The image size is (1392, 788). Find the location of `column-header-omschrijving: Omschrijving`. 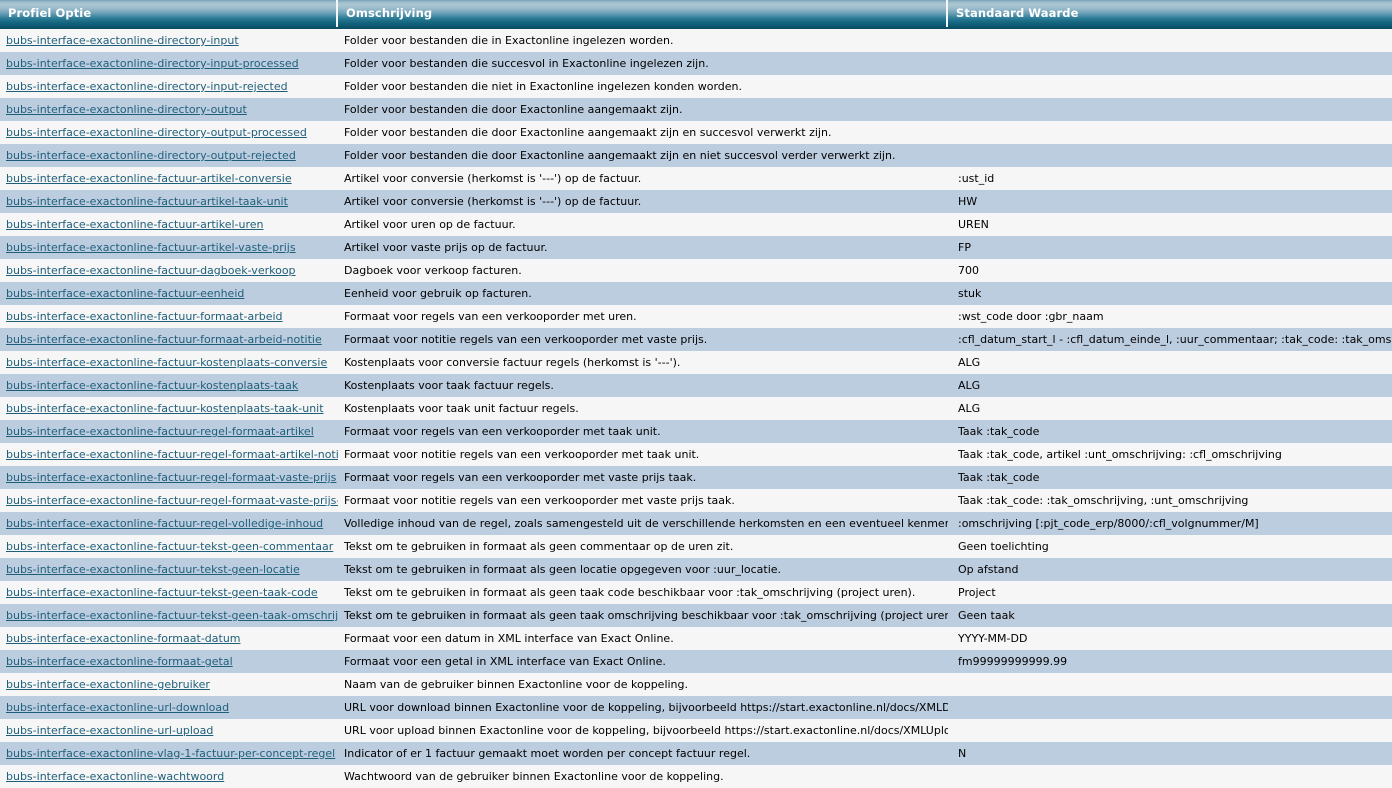

column-header-omschrijving: Omschrijving is located at coordinates (642, 14).